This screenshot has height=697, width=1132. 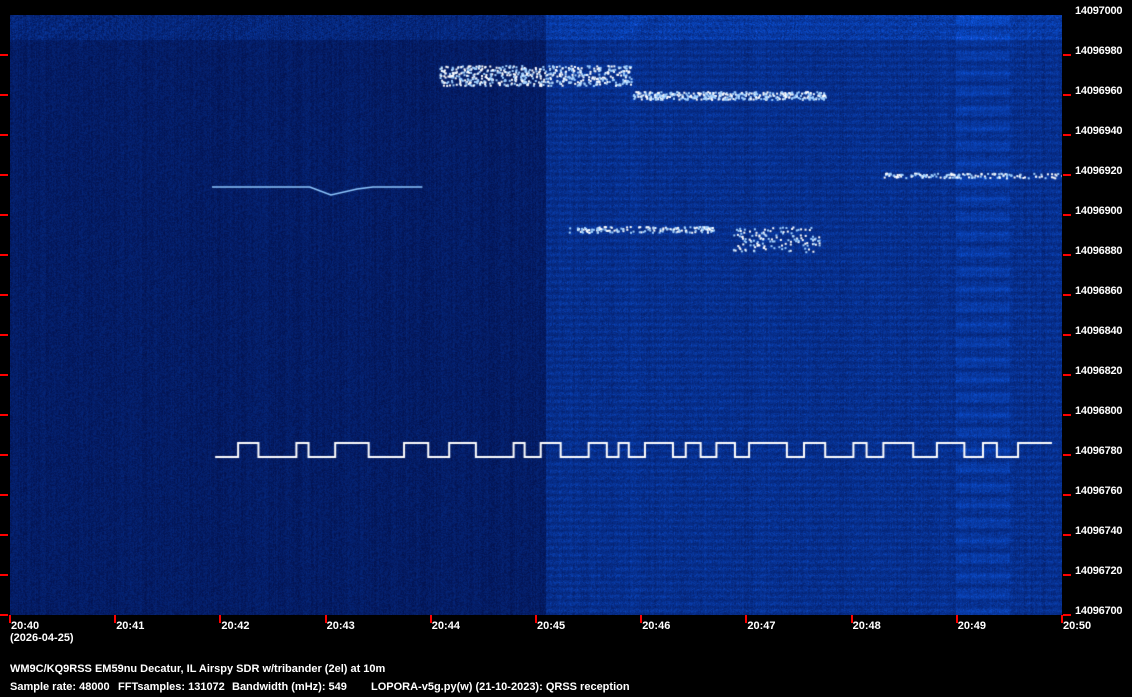 What do you see at coordinates (1099, 11) in the screenshot?
I see `y-tick-label: 14097000` at bounding box center [1099, 11].